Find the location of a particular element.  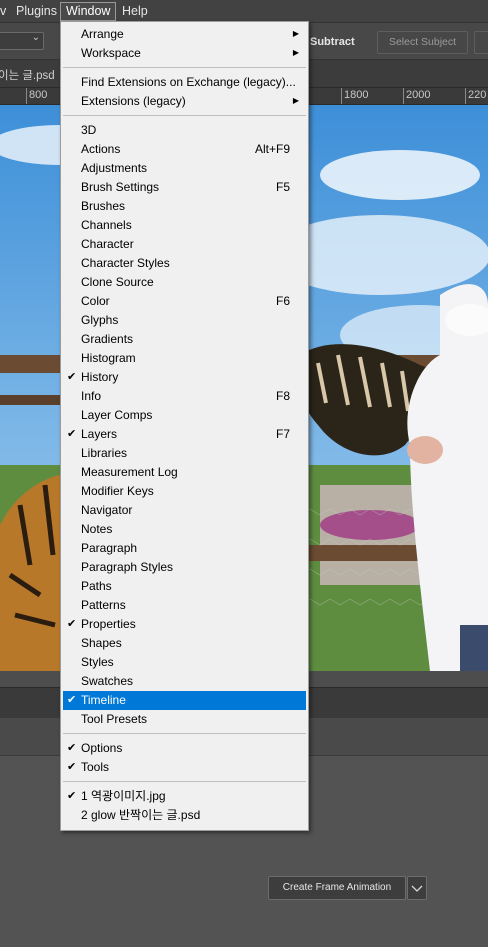

menu-item-layers: ✔ Layers F7 is located at coordinates (184, 434).